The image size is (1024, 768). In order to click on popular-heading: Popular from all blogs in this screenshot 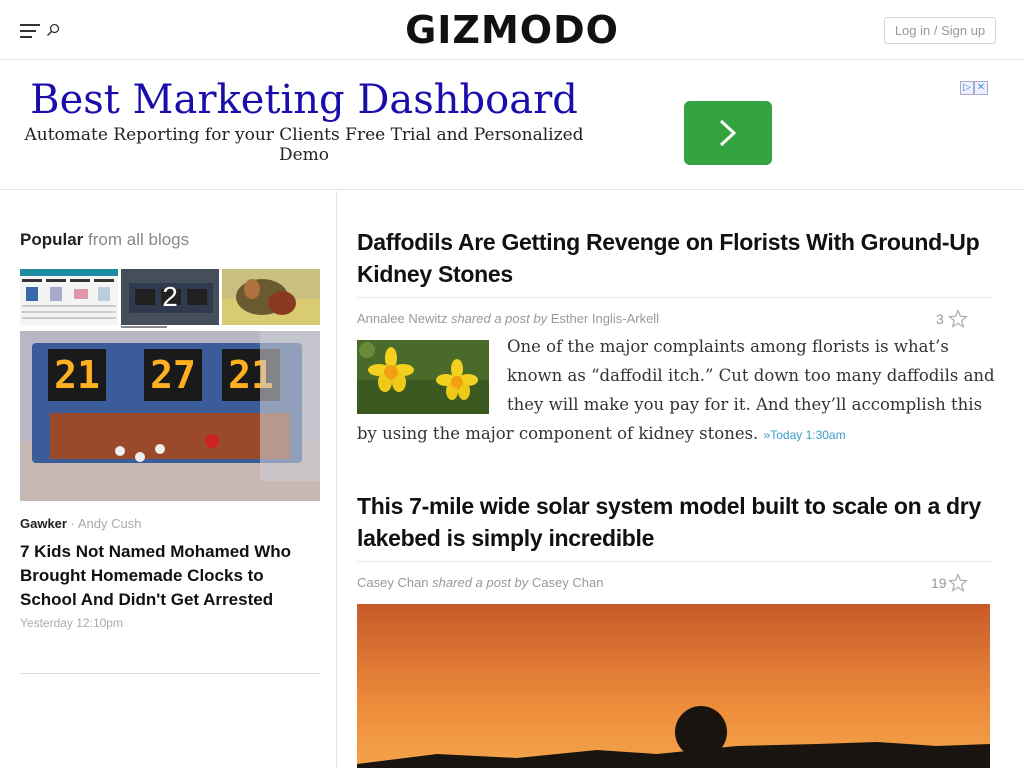, I will do `click(104, 240)`.